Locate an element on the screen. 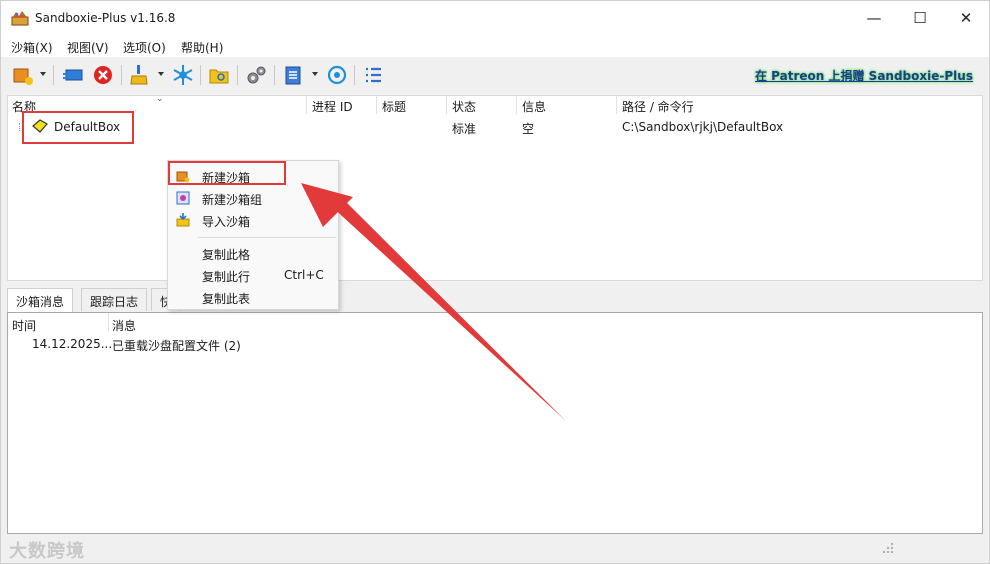  explore-icon is located at coordinates (219, 75).